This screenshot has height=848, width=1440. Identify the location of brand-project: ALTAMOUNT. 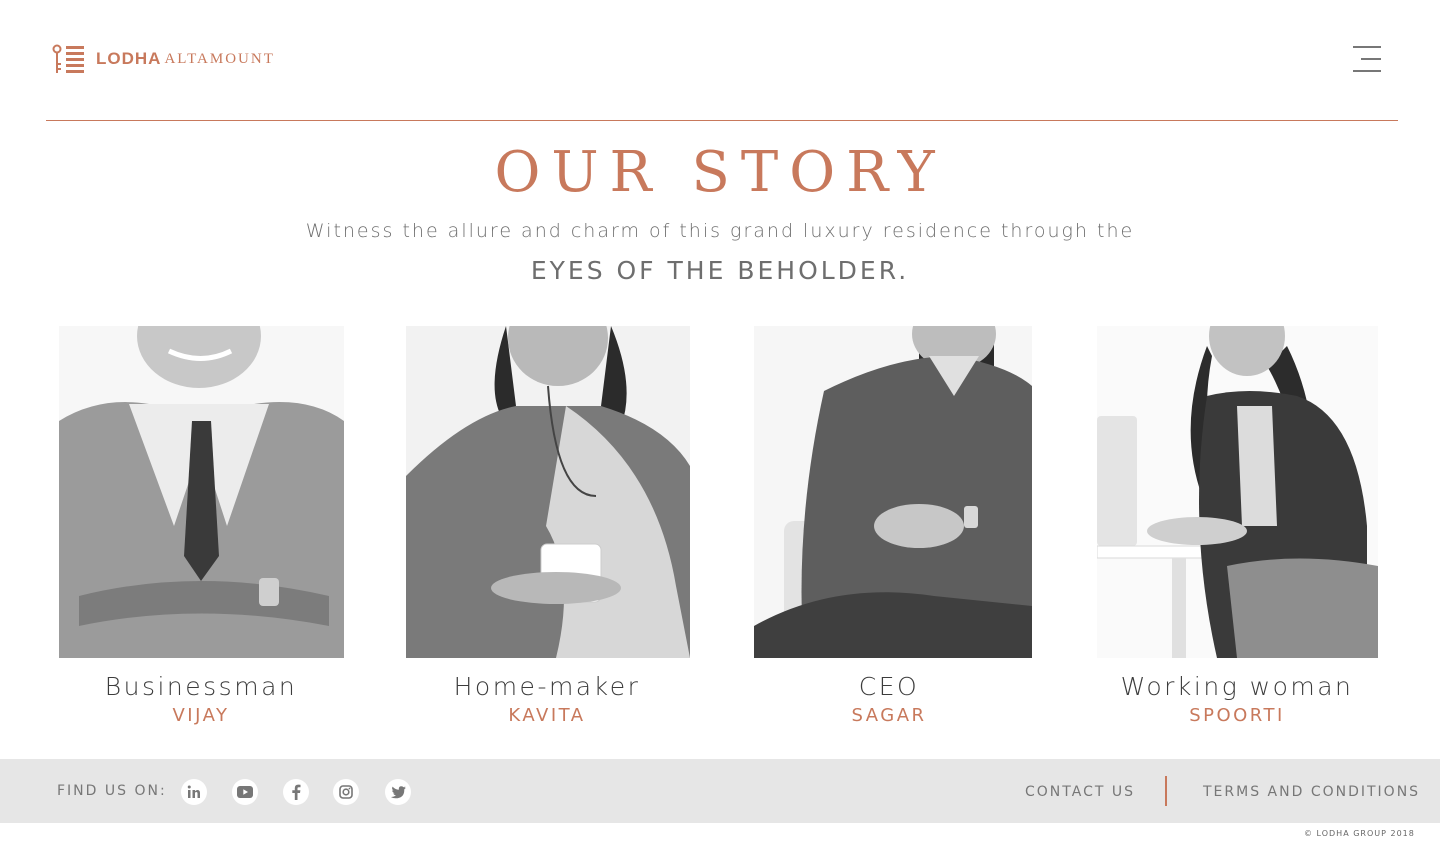
(219, 58).